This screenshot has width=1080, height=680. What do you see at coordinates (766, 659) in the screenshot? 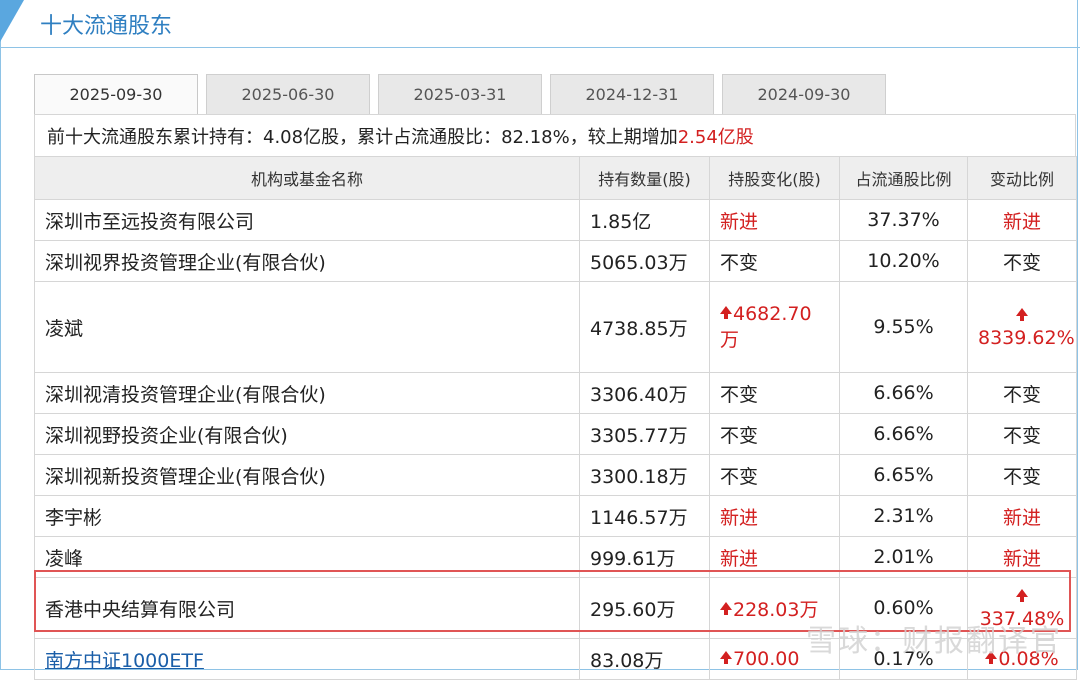
I see `change-value: 700.00` at bounding box center [766, 659].